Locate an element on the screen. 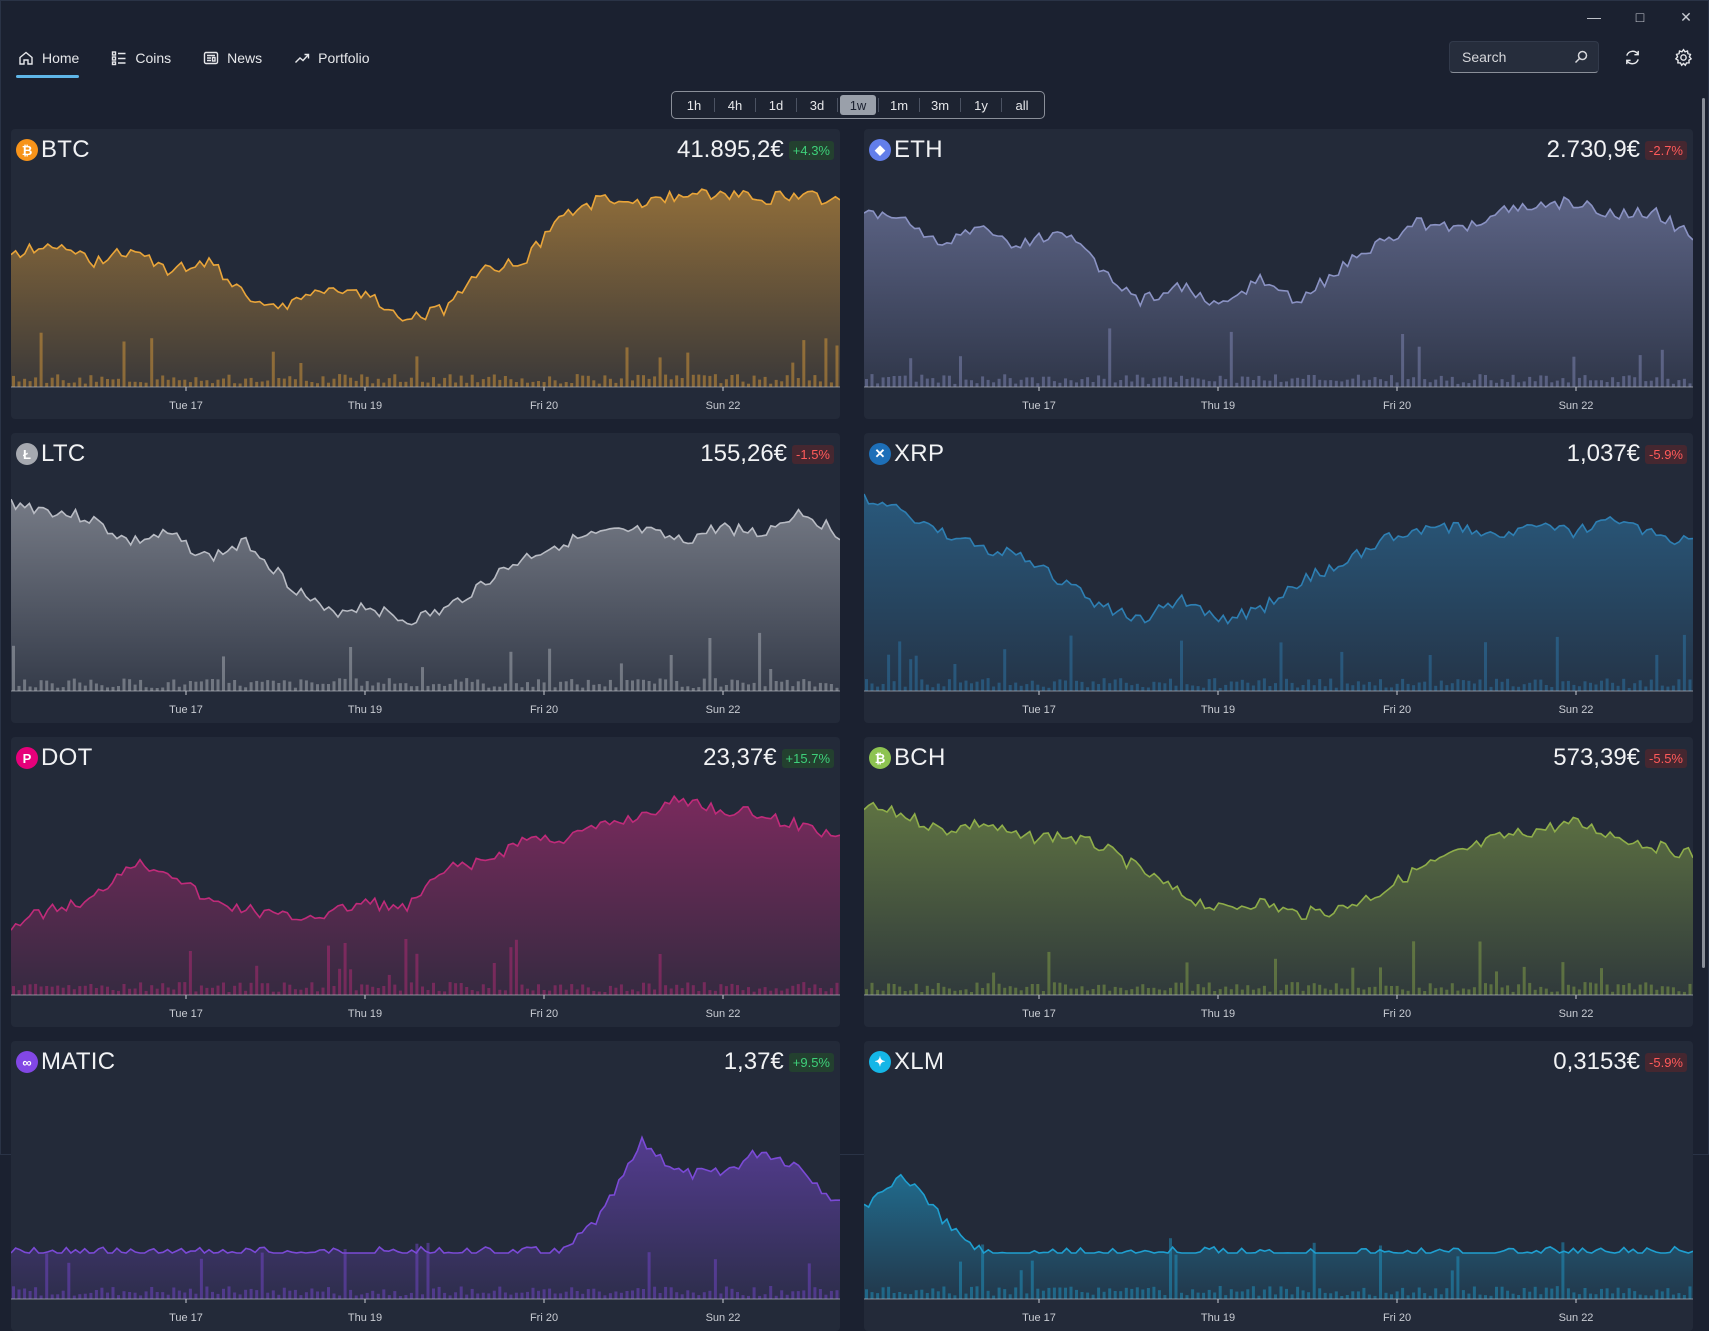  search-box is located at coordinates (1524, 57).